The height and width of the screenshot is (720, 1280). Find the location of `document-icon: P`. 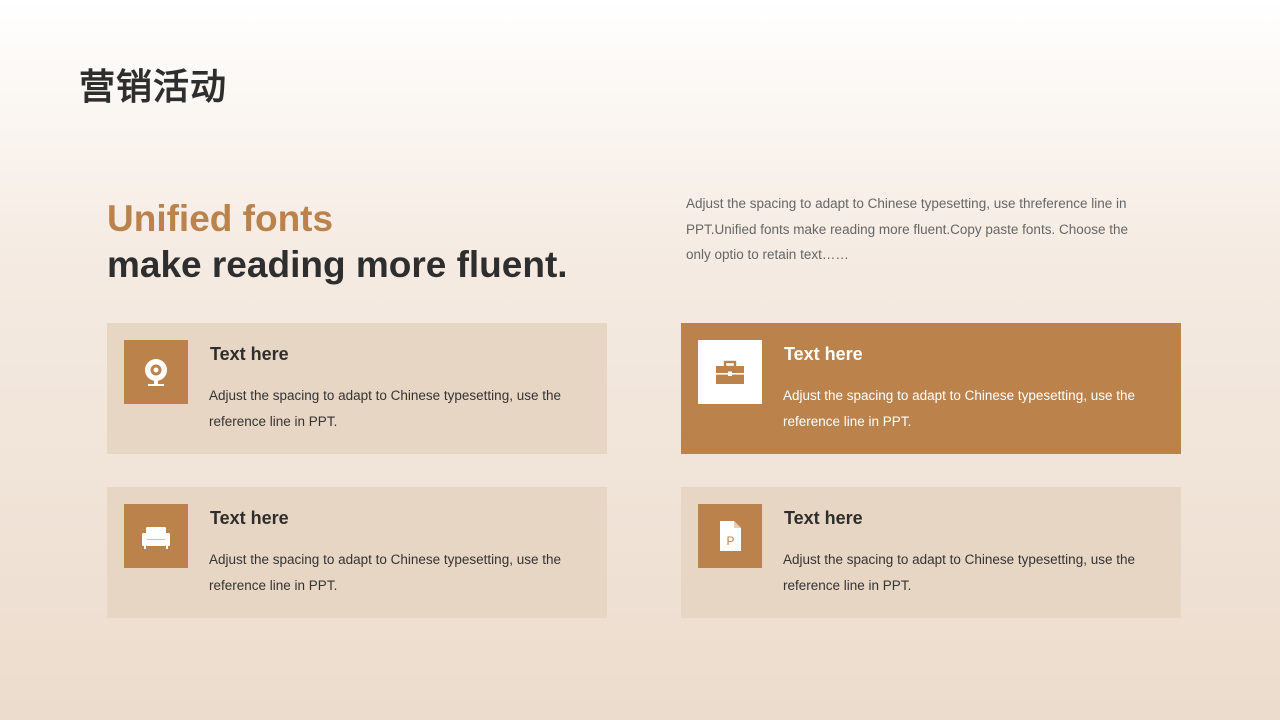

document-icon: P is located at coordinates (730, 536).